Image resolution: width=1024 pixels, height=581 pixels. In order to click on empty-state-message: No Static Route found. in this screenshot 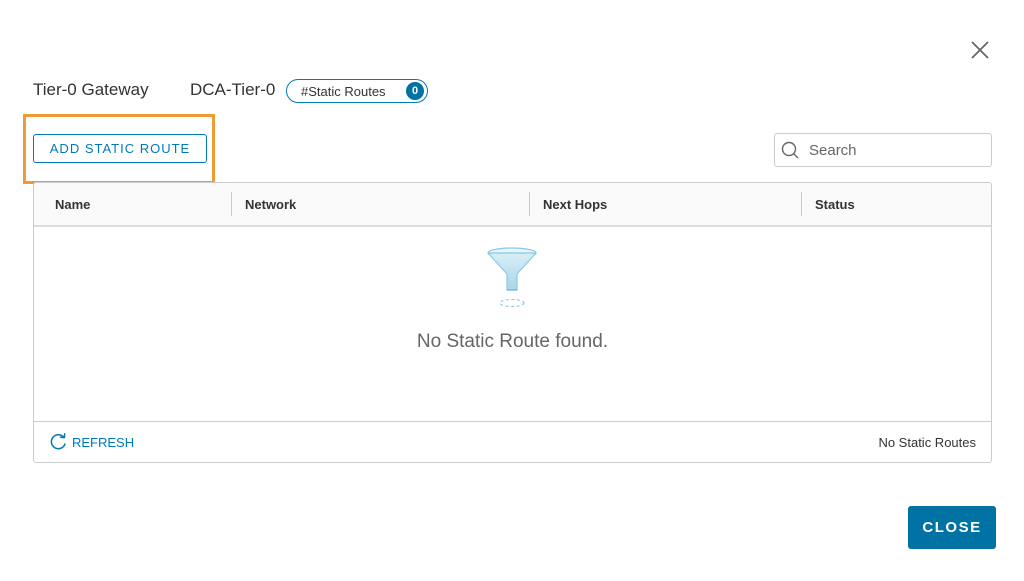, I will do `click(512, 341)`.